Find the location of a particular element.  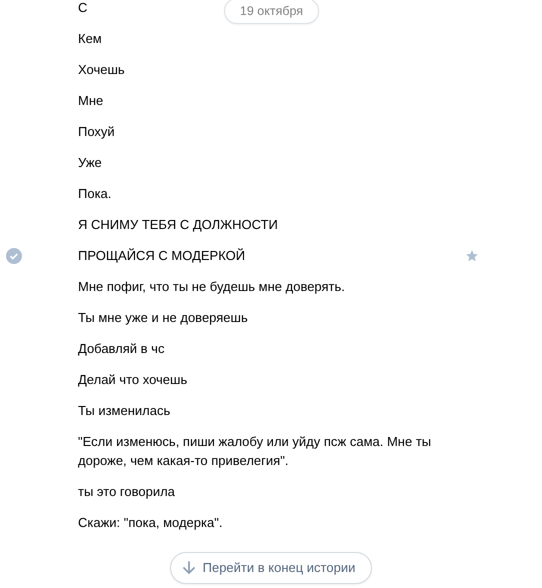

down-arrow-icon is located at coordinates (188, 568).